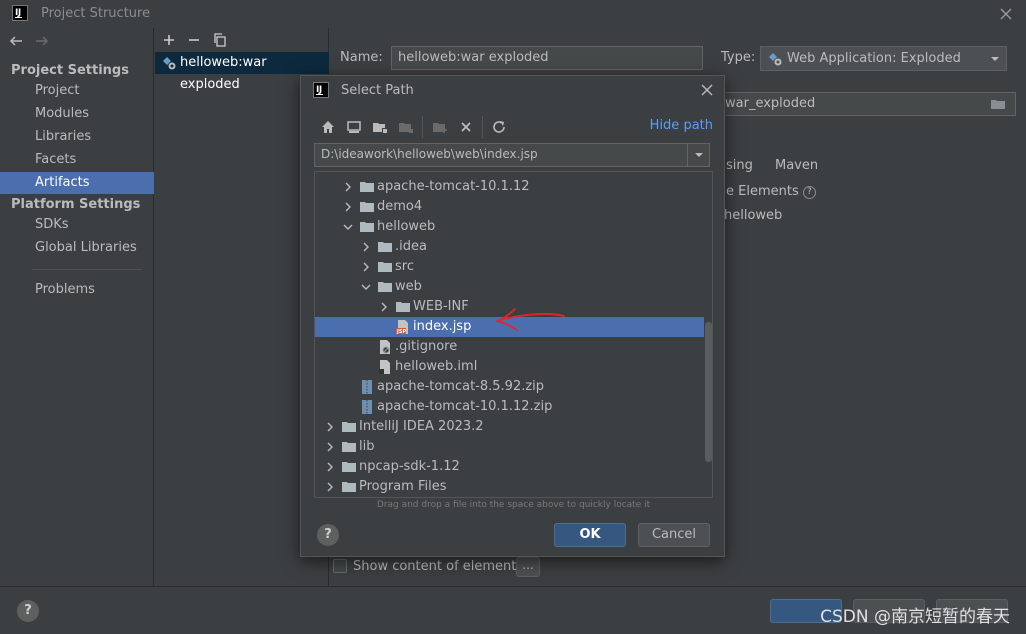 This screenshot has width=1026, height=634. I want to click on name-label: Name:, so click(361, 57).